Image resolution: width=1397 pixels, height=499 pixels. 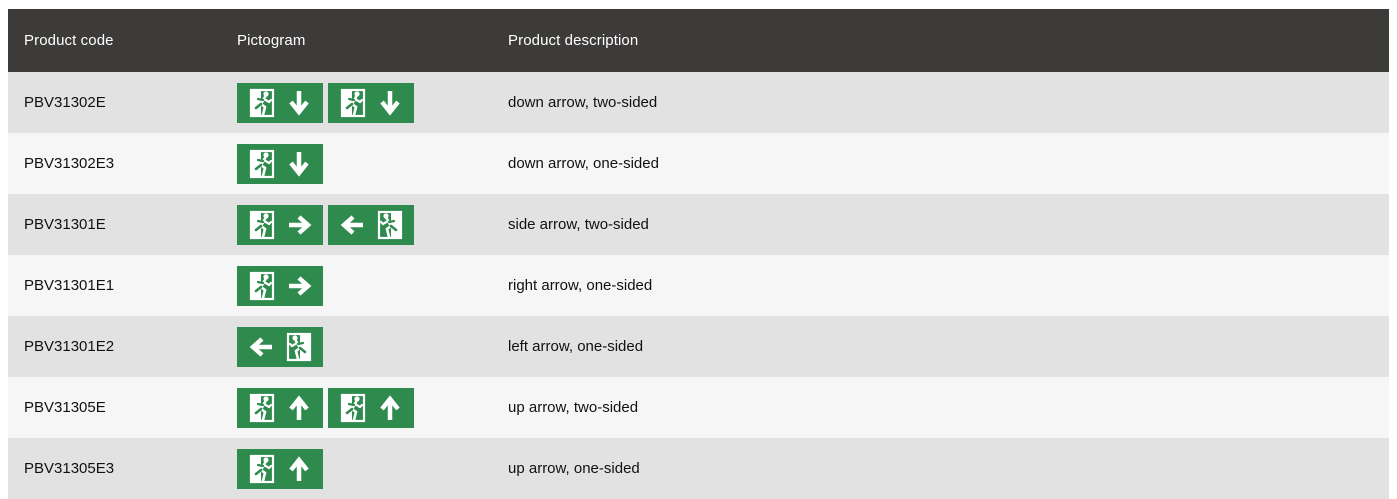 What do you see at coordinates (69, 468) in the screenshot?
I see `product-code-cell: PBV31305E3` at bounding box center [69, 468].